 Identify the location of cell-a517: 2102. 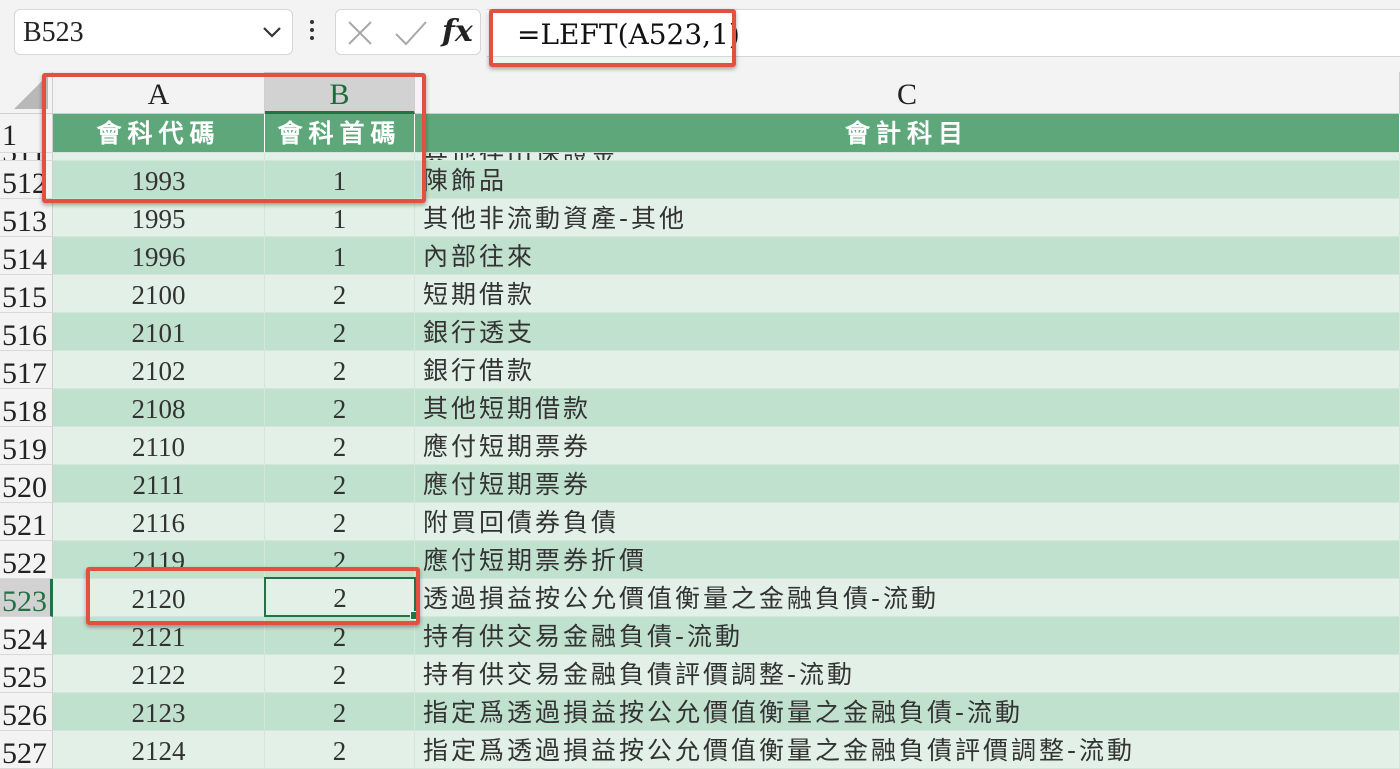
(159, 370).